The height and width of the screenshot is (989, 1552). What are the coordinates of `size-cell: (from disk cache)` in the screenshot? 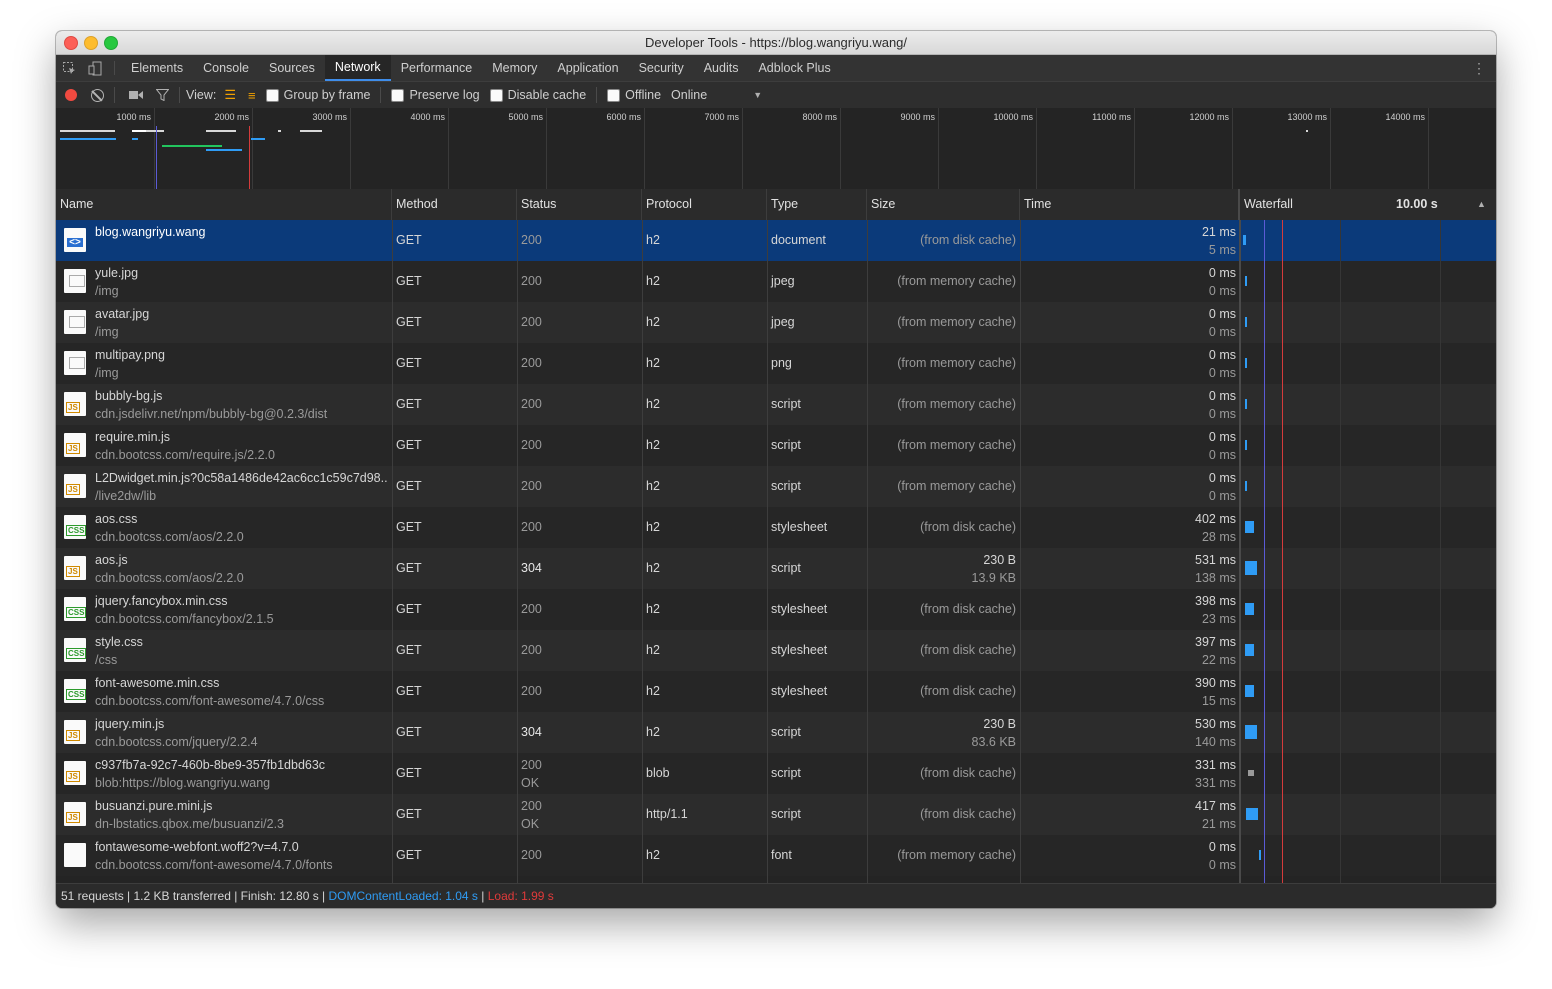 It's located at (968, 773).